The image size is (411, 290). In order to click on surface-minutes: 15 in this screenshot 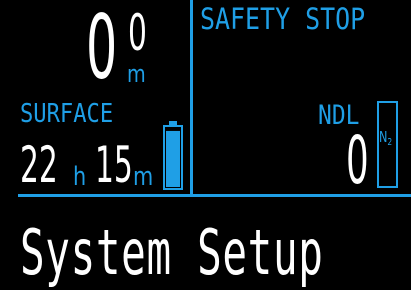, I will do `click(114, 165)`.